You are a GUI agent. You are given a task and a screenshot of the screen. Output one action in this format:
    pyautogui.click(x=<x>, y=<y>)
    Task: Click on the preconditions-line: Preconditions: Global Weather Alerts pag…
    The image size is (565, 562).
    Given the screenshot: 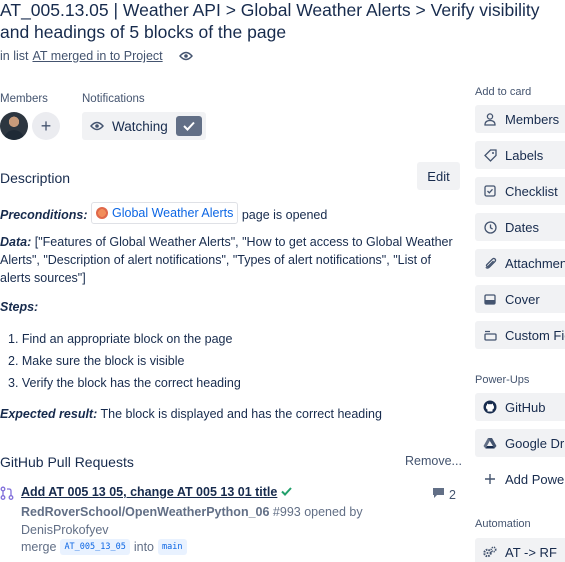 What is the action you would take?
    pyautogui.click(x=163, y=213)
    